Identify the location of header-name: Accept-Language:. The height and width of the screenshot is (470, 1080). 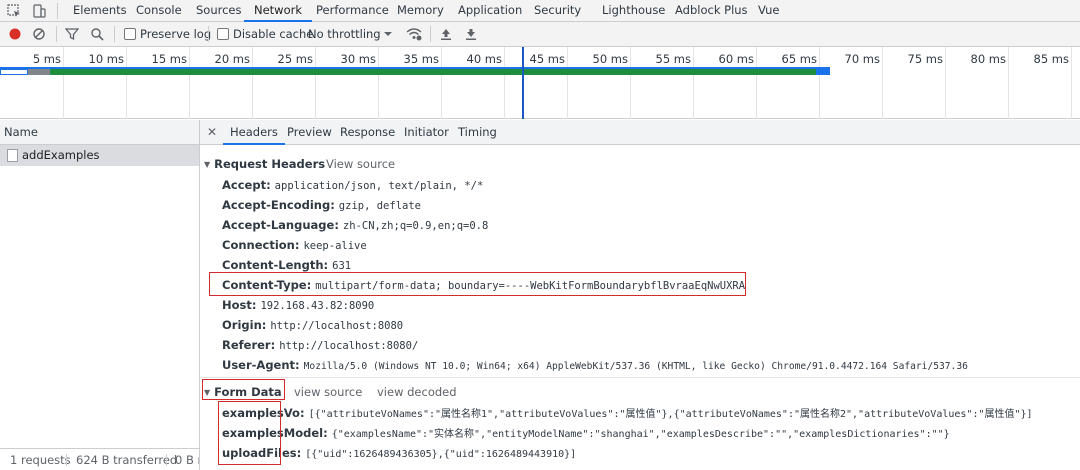
(280, 225).